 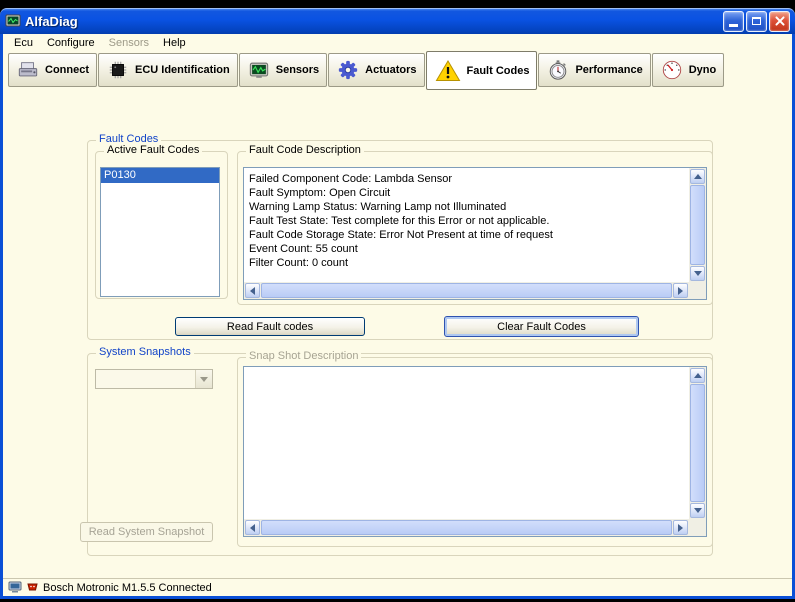 I want to click on menu-ecu: Ecu, so click(x=23, y=43).